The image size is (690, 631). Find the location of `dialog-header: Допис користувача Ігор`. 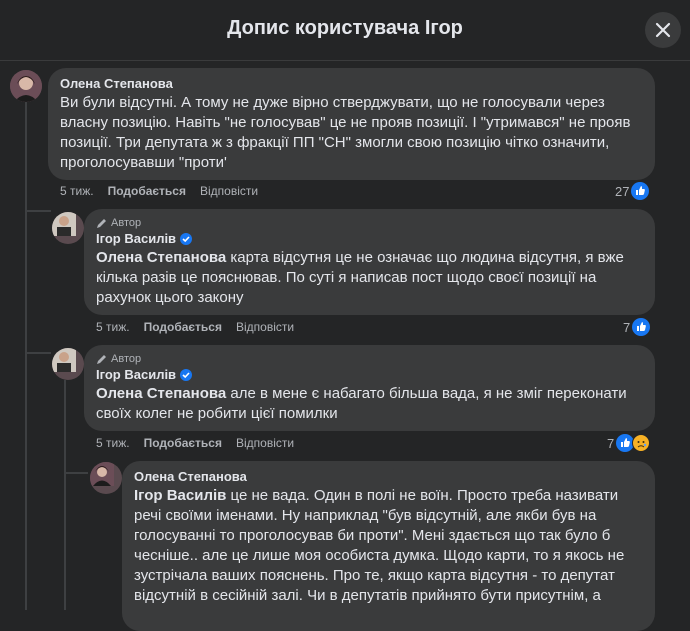

dialog-header: Допис користувача Ігор is located at coordinates (345, 30).